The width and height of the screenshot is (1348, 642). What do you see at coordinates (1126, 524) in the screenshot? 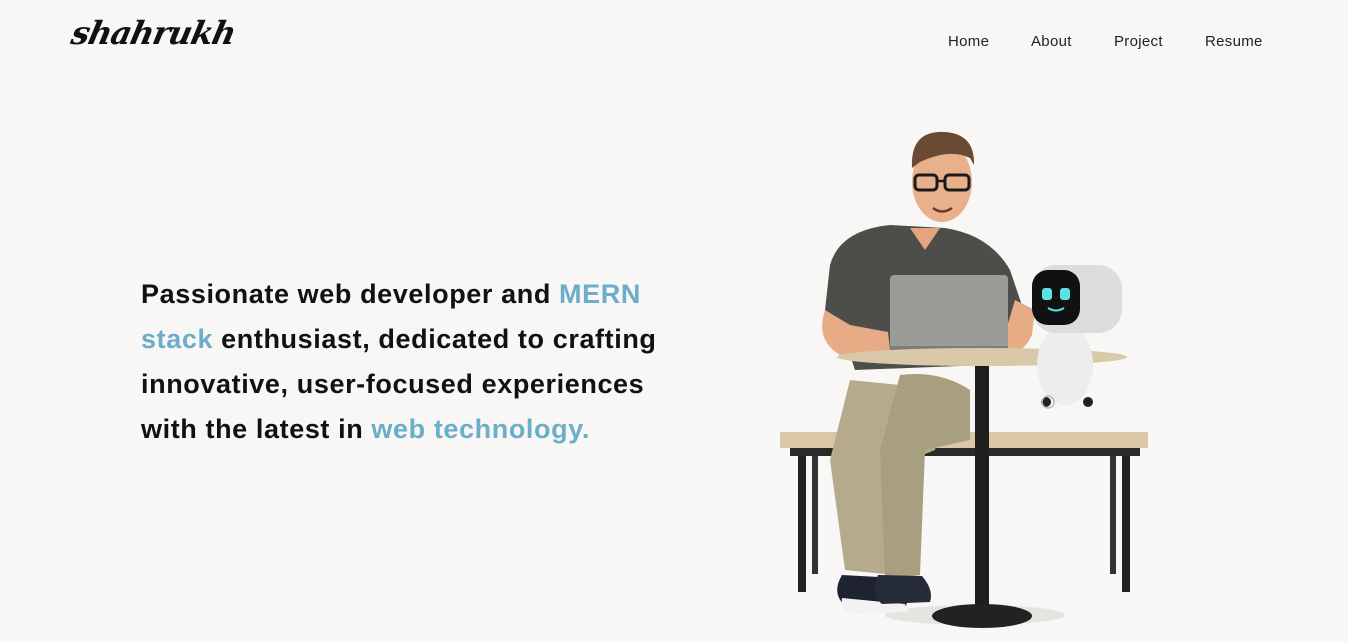
I see `bench-leg-right-front` at bounding box center [1126, 524].